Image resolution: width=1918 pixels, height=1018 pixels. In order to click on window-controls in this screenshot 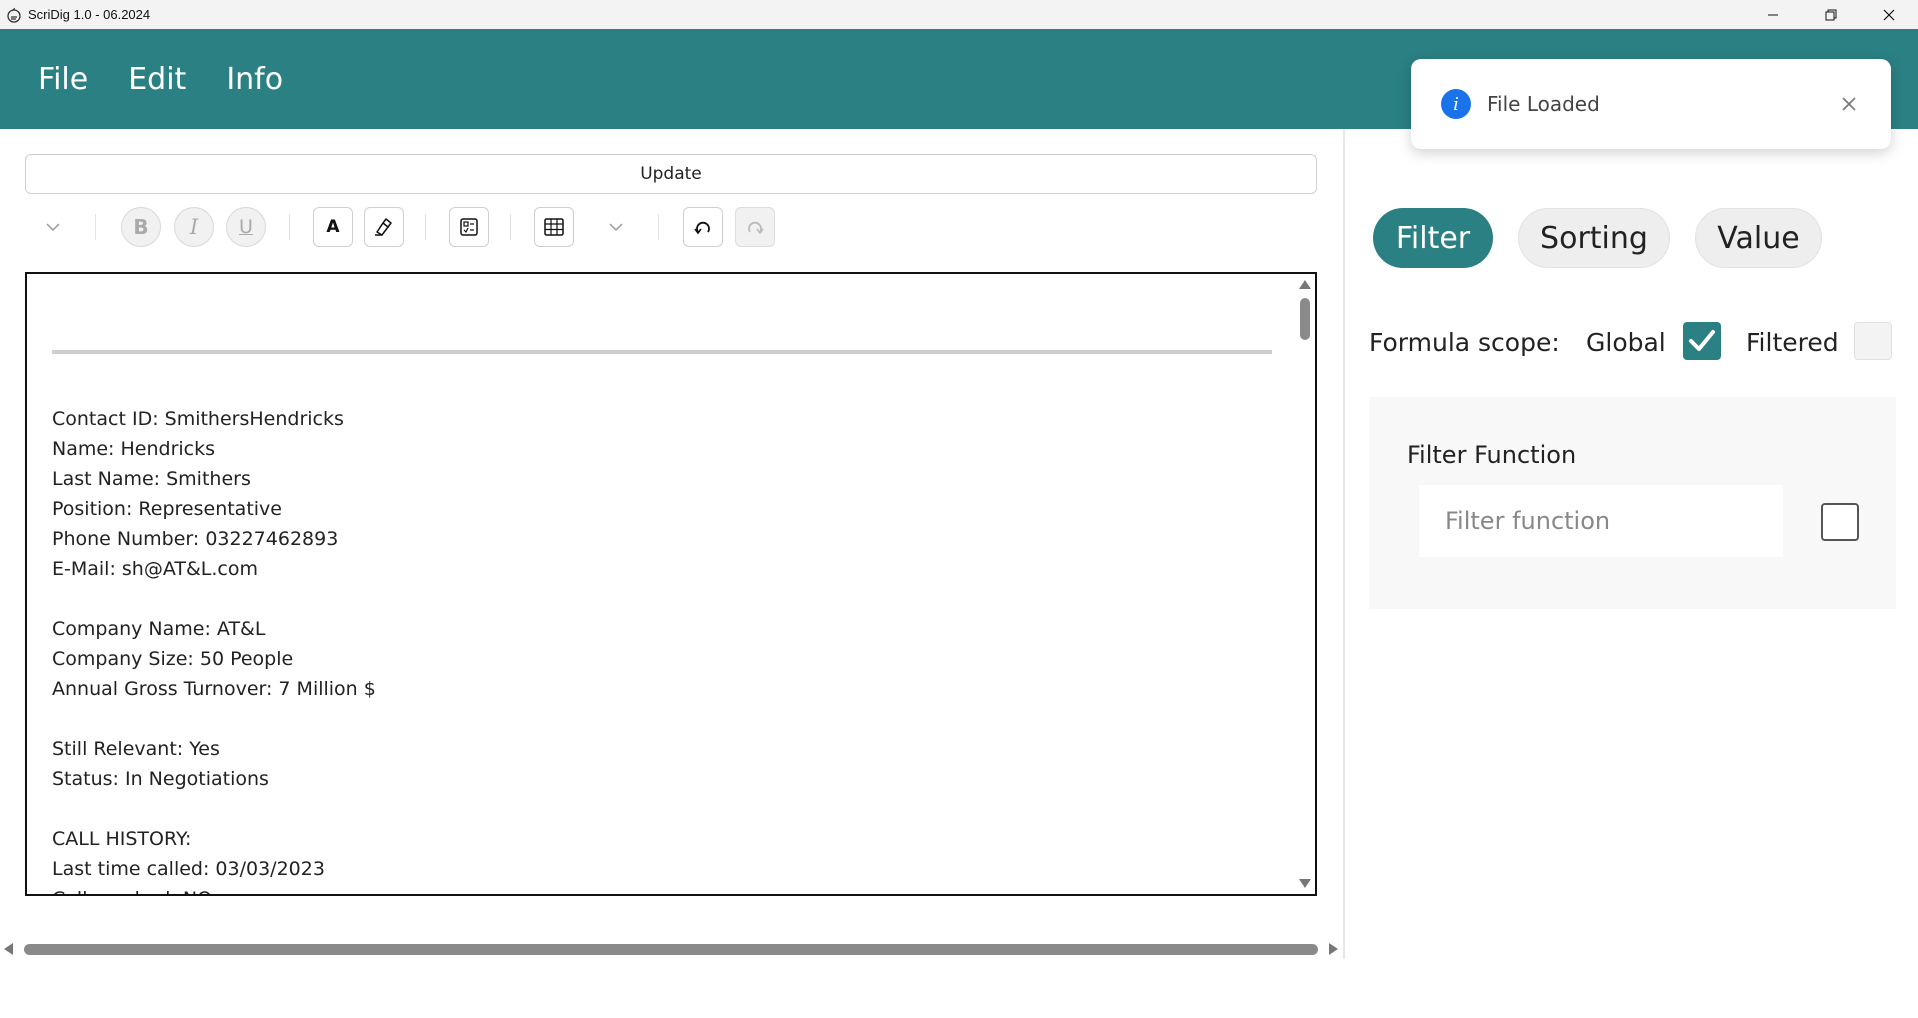, I will do `click(1831, 14)`.